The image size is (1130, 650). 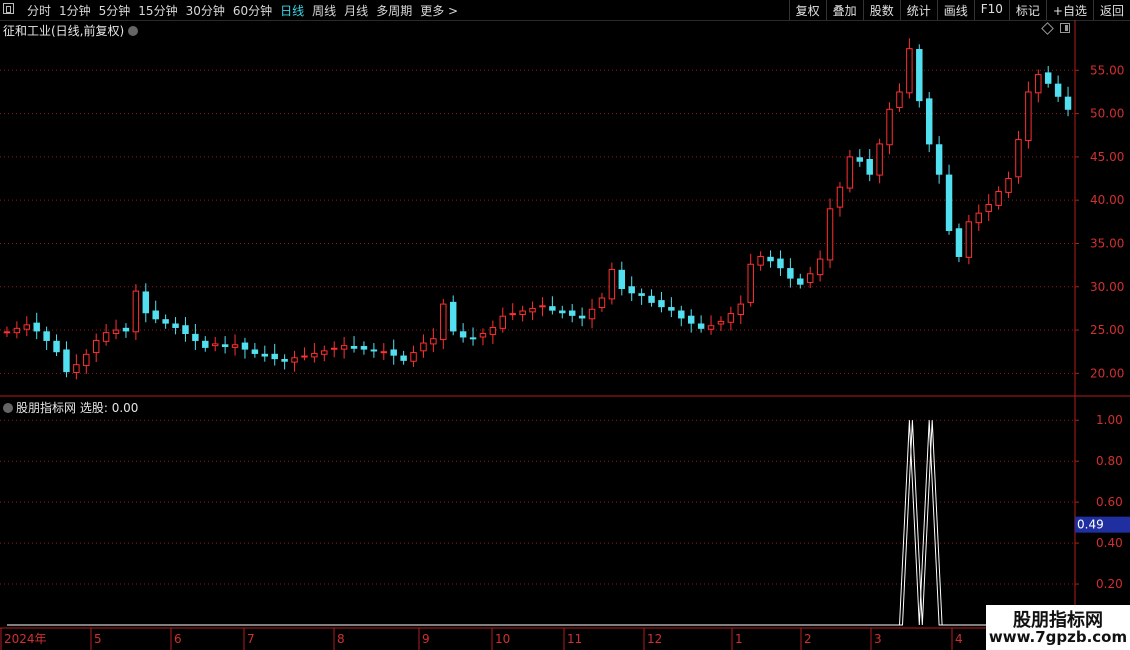 I want to click on stock-title: 征和工业(日线,前复权), so click(x=64, y=31).